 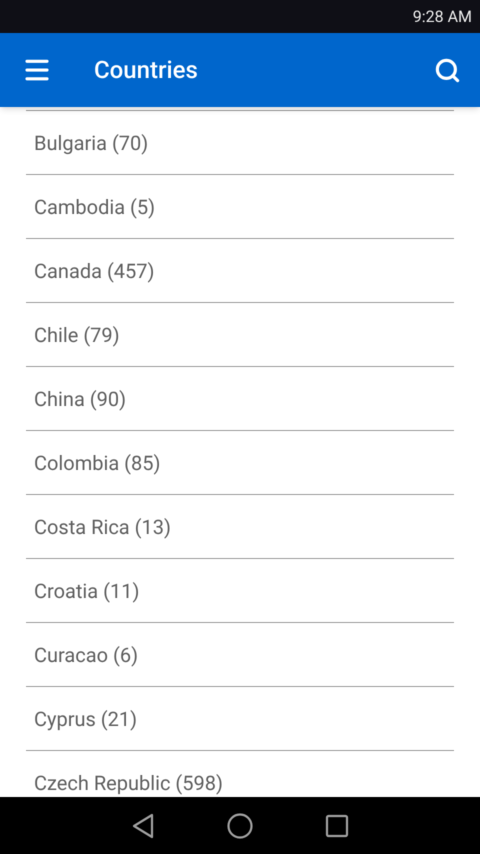 What do you see at coordinates (240, 399) in the screenshot?
I see `country-list-item: China (90)` at bounding box center [240, 399].